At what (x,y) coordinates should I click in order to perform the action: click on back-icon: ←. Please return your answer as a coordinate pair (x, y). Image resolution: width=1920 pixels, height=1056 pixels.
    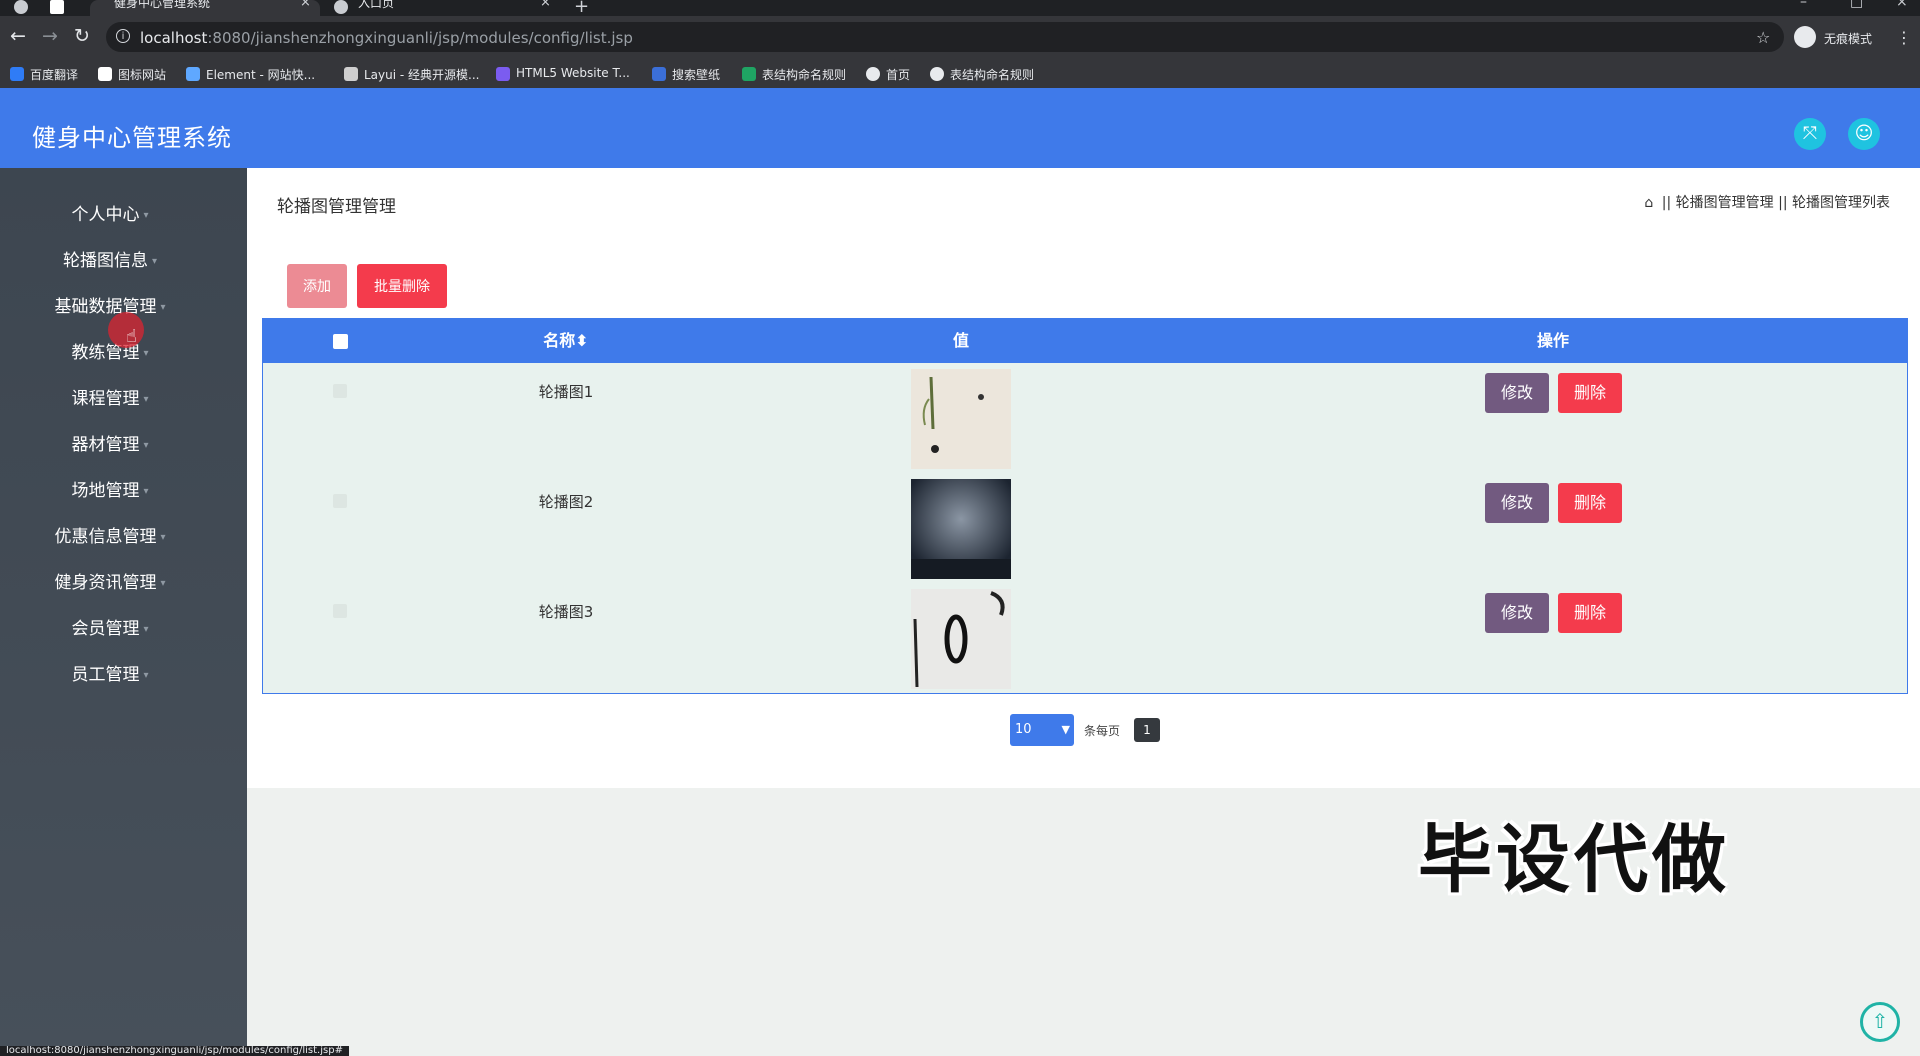
    Looking at the image, I should click on (18, 36).